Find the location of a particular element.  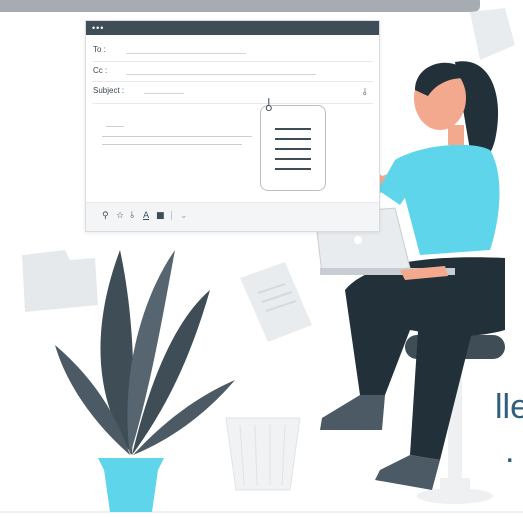

star-icon: ☆ is located at coordinates (120, 216).